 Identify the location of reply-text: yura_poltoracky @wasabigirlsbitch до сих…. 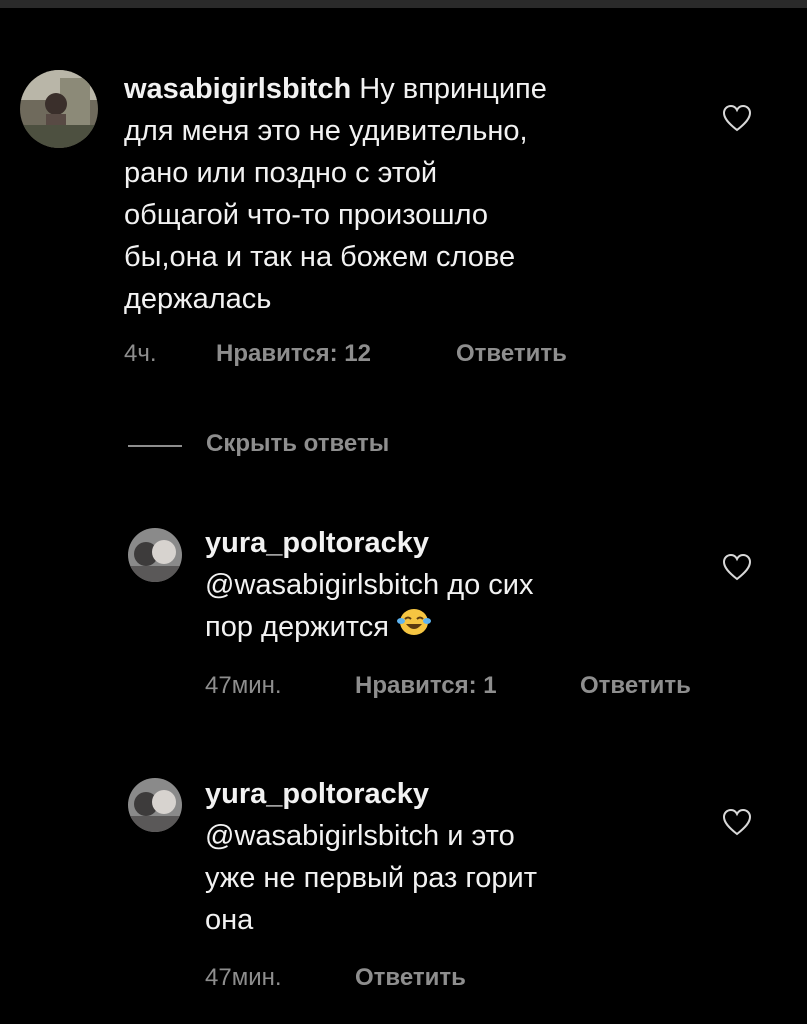
(445, 585).